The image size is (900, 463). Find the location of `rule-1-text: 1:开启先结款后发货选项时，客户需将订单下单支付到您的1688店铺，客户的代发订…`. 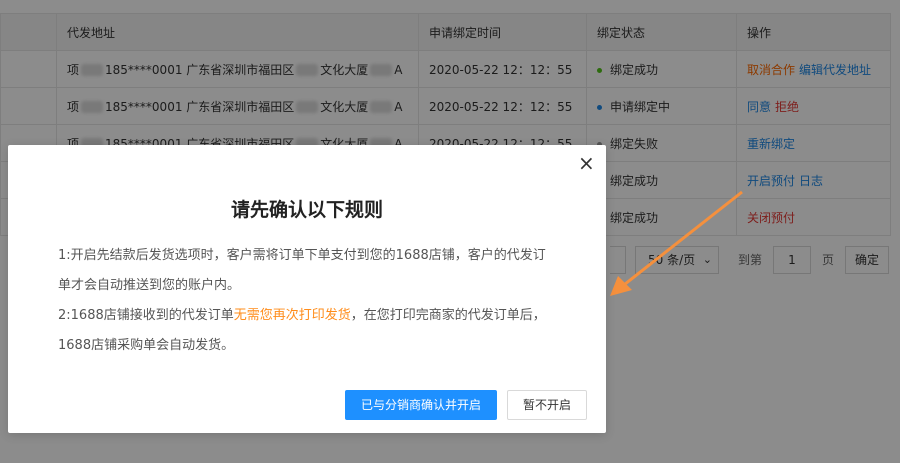

rule-1-text: 1:开启先结款后发货选项时，客户需将订单下单支付到您的1688店铺，客户的代发订… is located at coordinates (302, 270).